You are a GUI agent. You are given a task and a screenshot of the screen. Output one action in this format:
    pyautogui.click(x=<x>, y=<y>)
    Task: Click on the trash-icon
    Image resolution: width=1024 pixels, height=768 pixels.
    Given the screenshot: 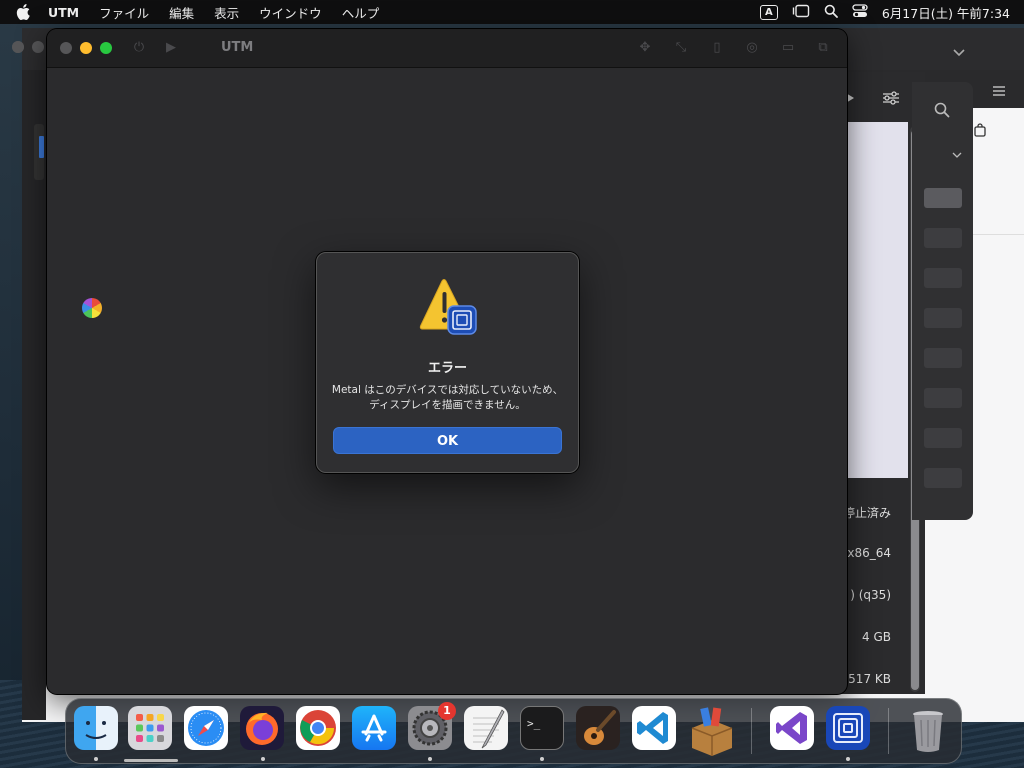 What is the action you would take?
    pyautogui.click(x=928, y=729)
    